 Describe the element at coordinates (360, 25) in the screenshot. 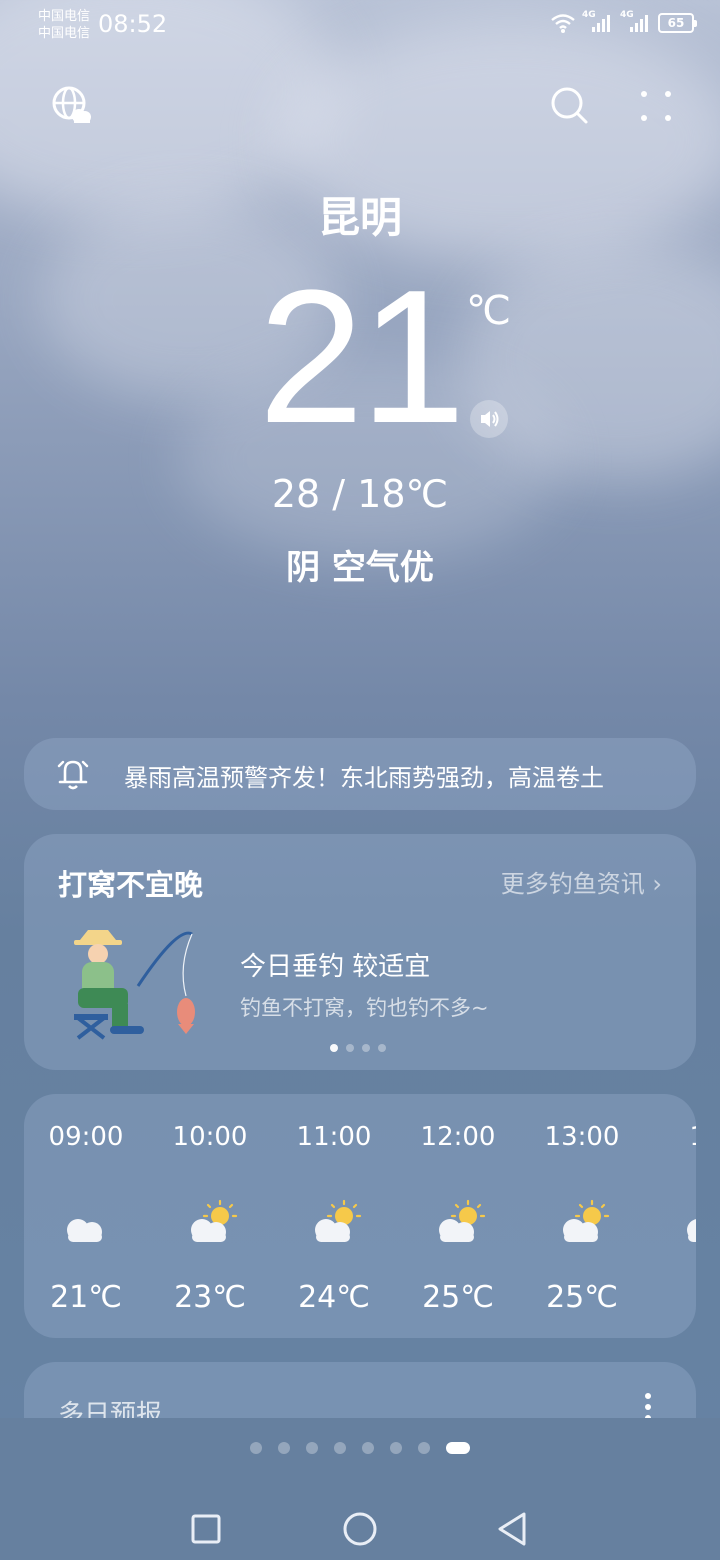

I see `status-bar: 中国电信 中国电信 08:52 4G 4G 65` at that location.